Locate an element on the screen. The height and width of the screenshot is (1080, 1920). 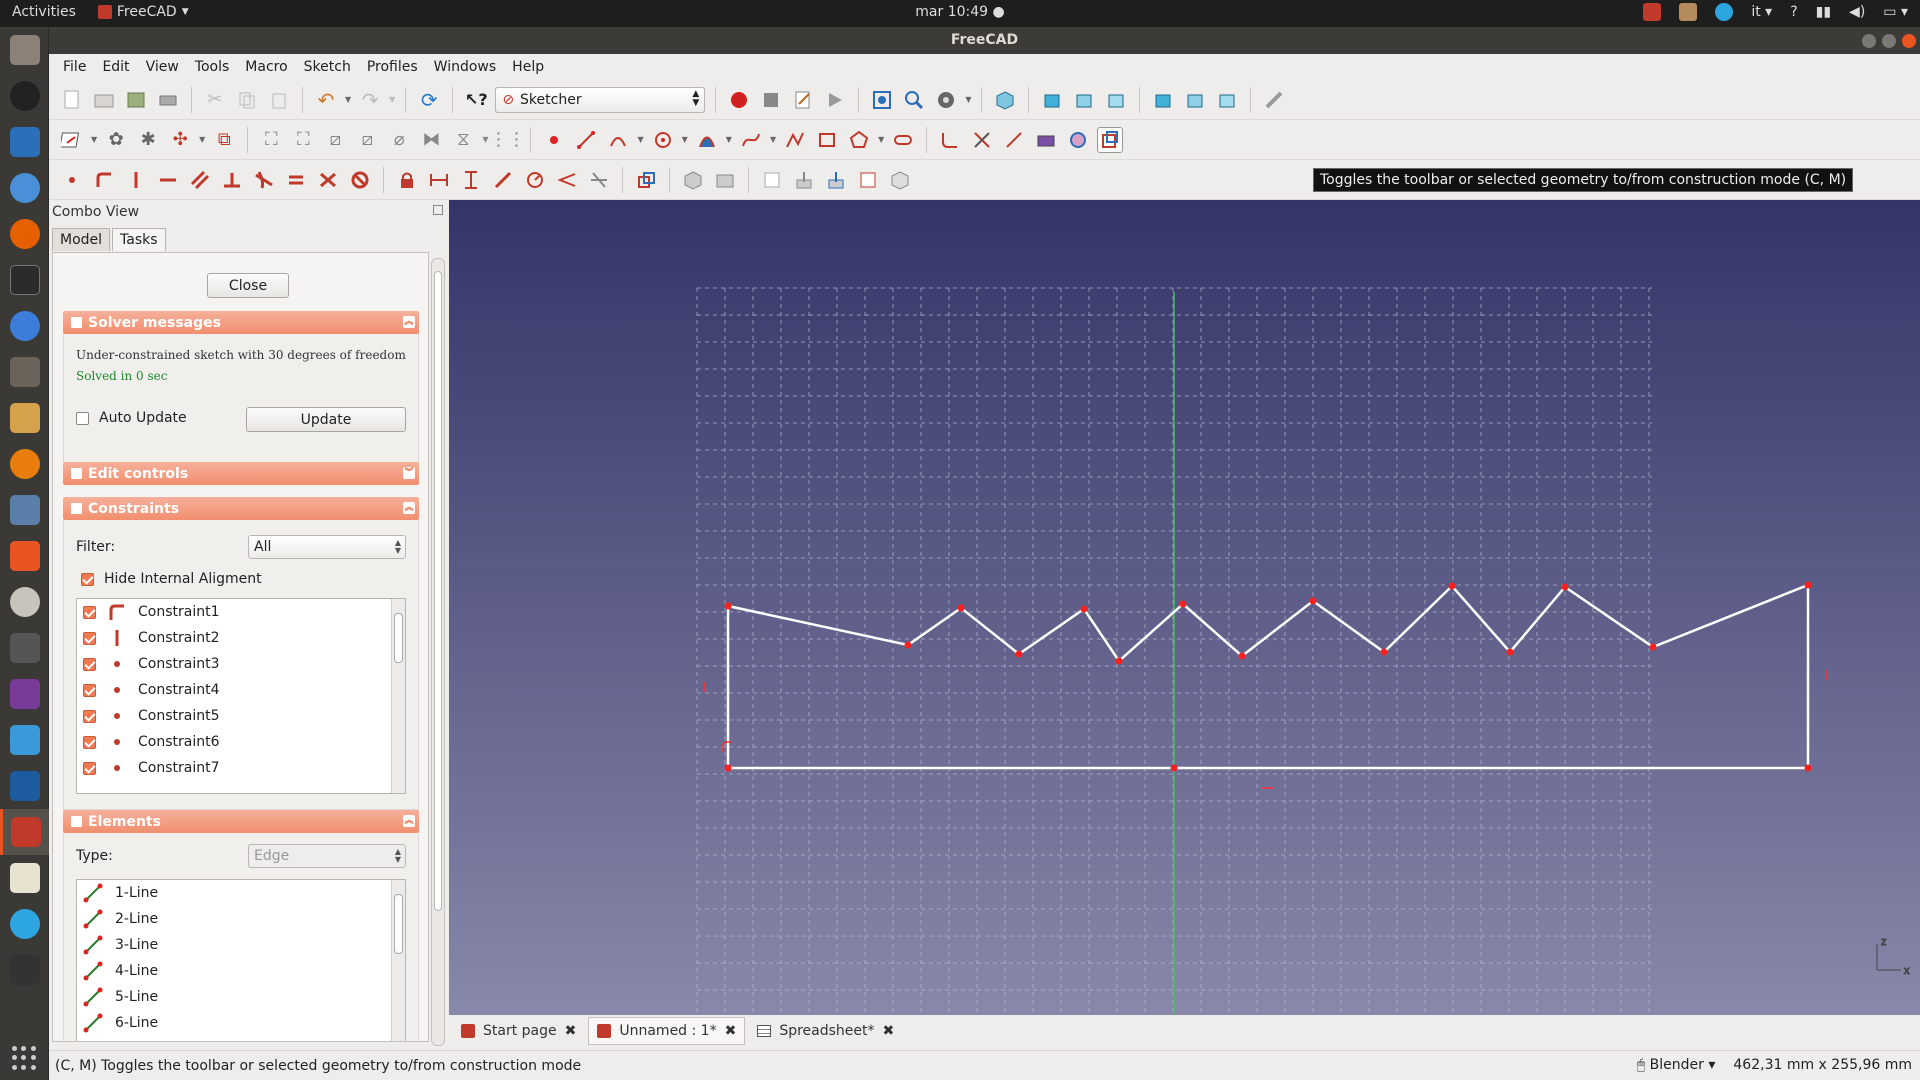
view-sketch-icon: ✿ is located at coordinates (116, 140).